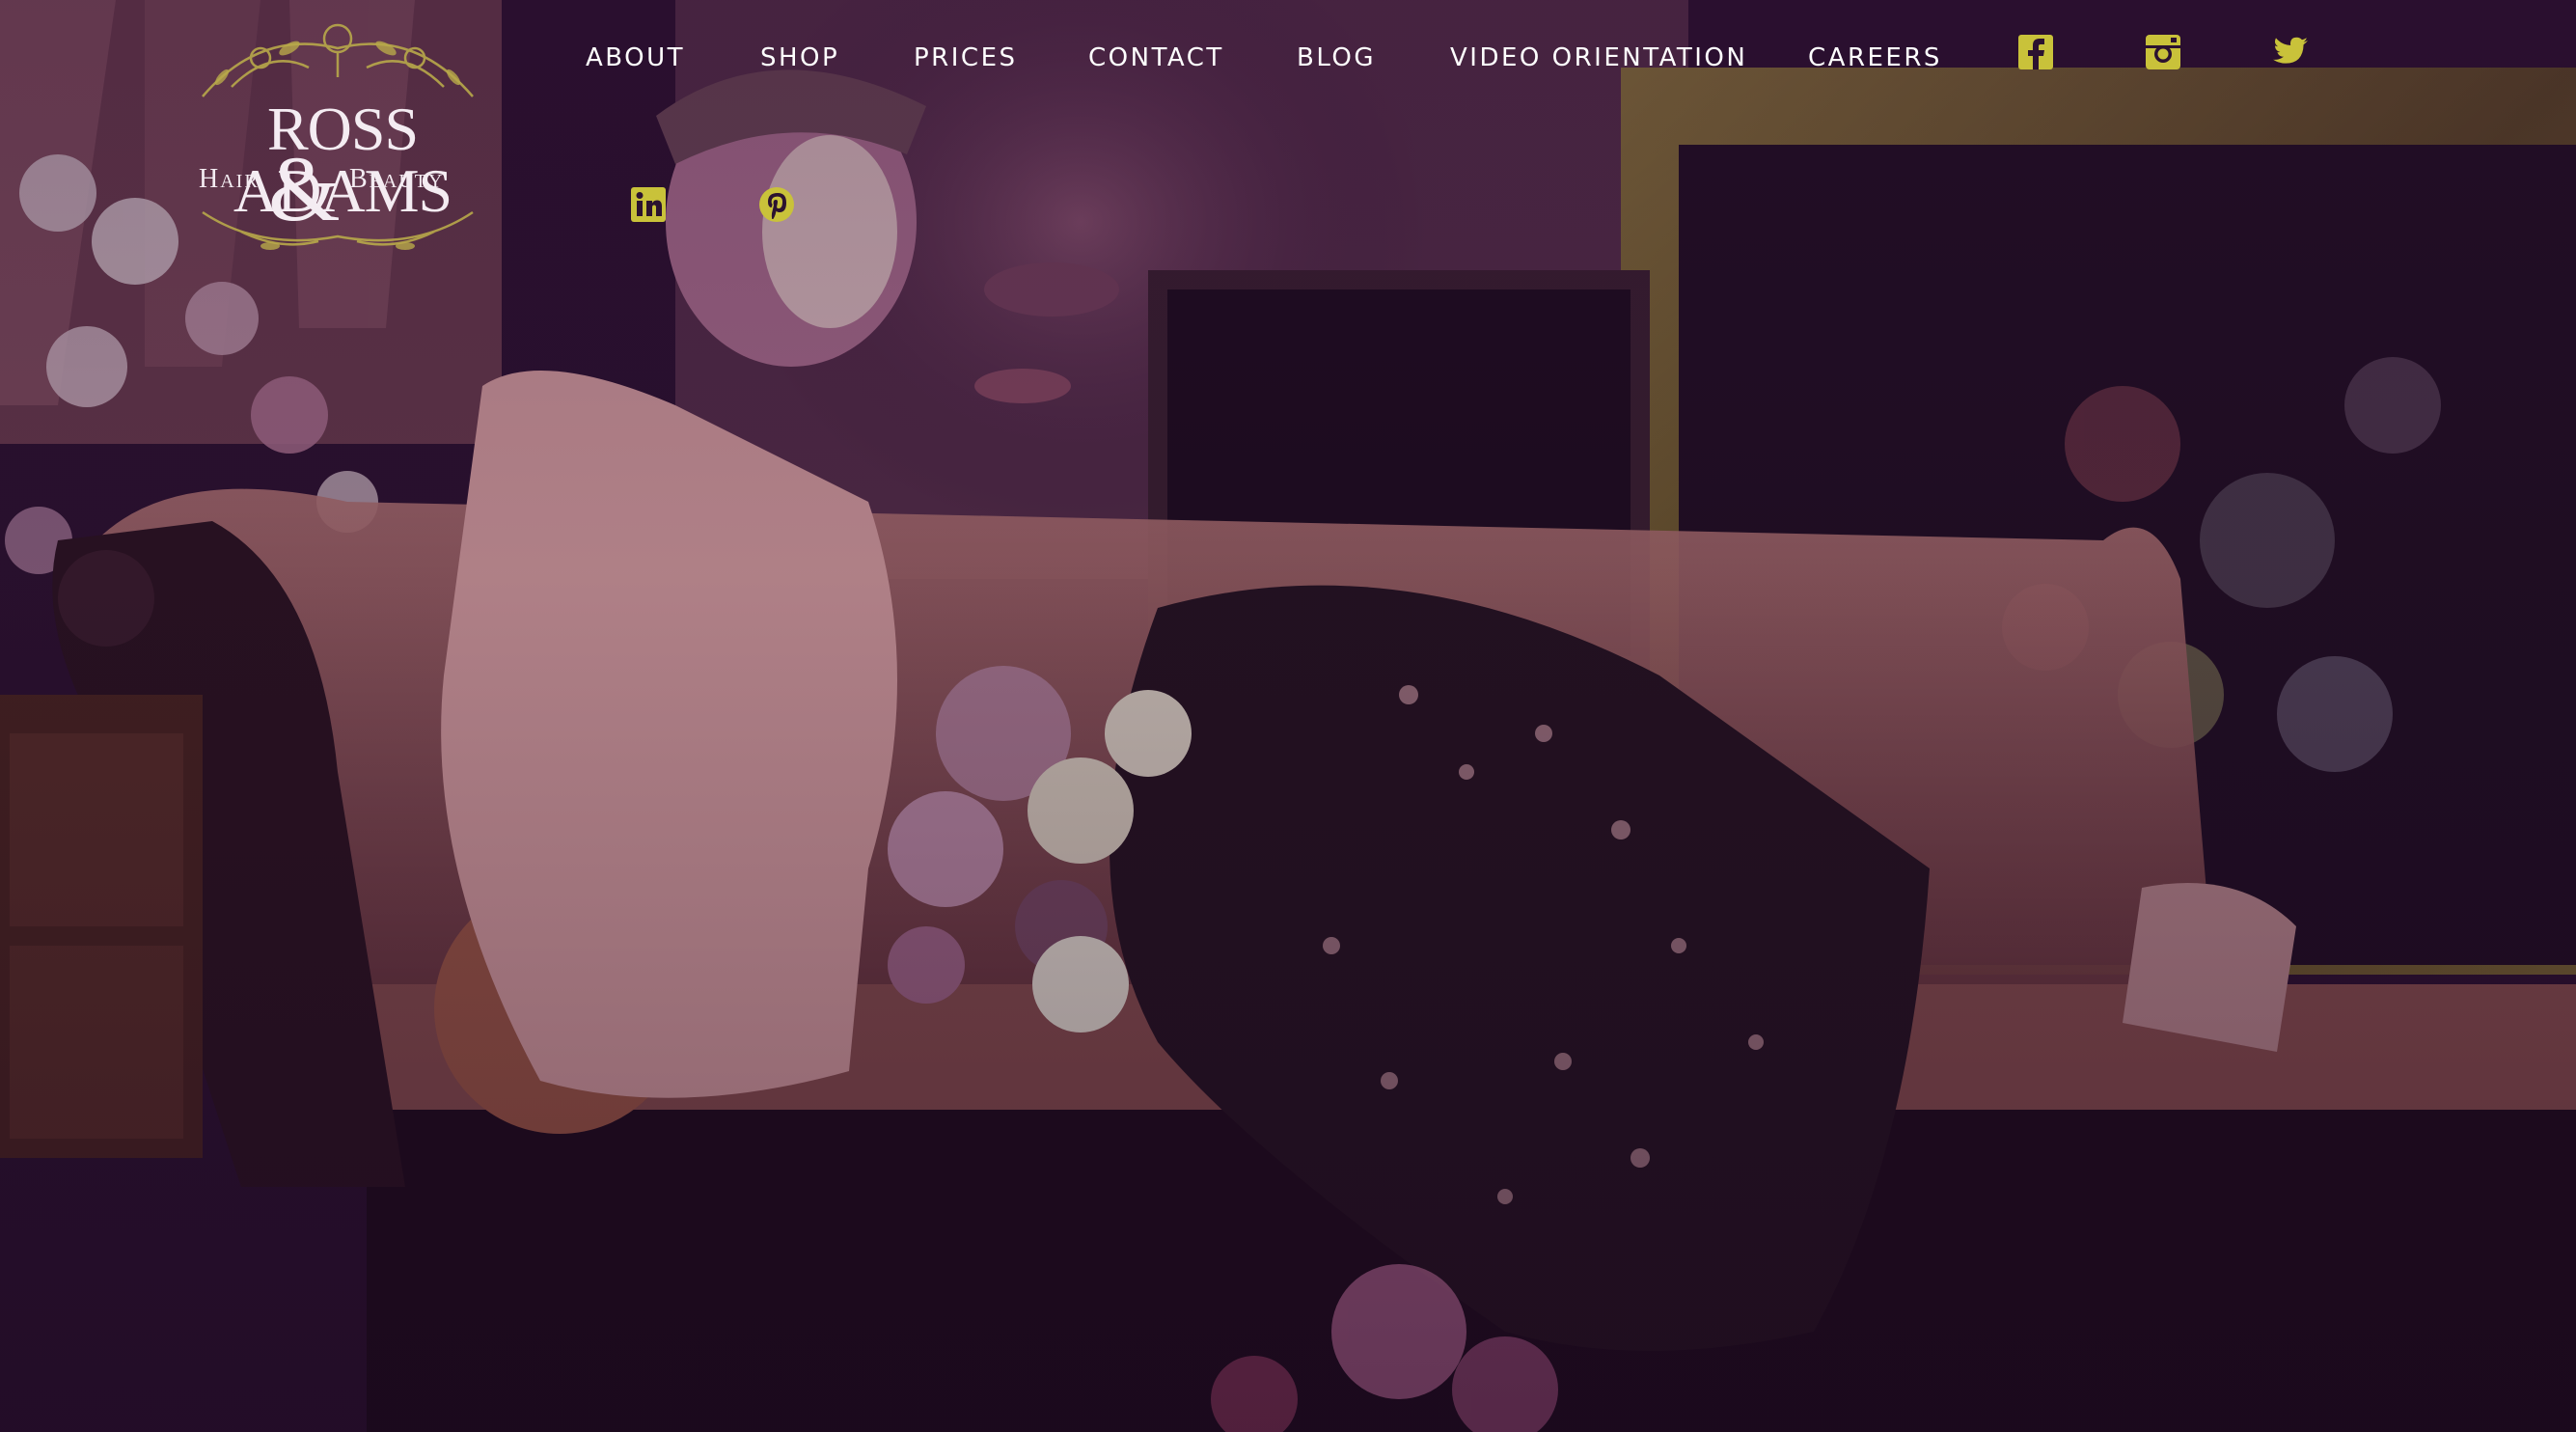 The image size is (2576, 1432). I want to click on brand-sub-hair: Hair, so click(230, 179).